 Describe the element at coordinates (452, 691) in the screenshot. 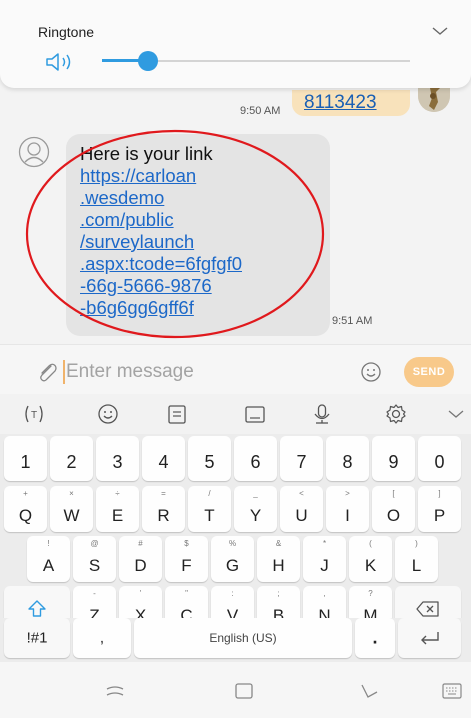

I see `keyboard-switch-icon` at that location.